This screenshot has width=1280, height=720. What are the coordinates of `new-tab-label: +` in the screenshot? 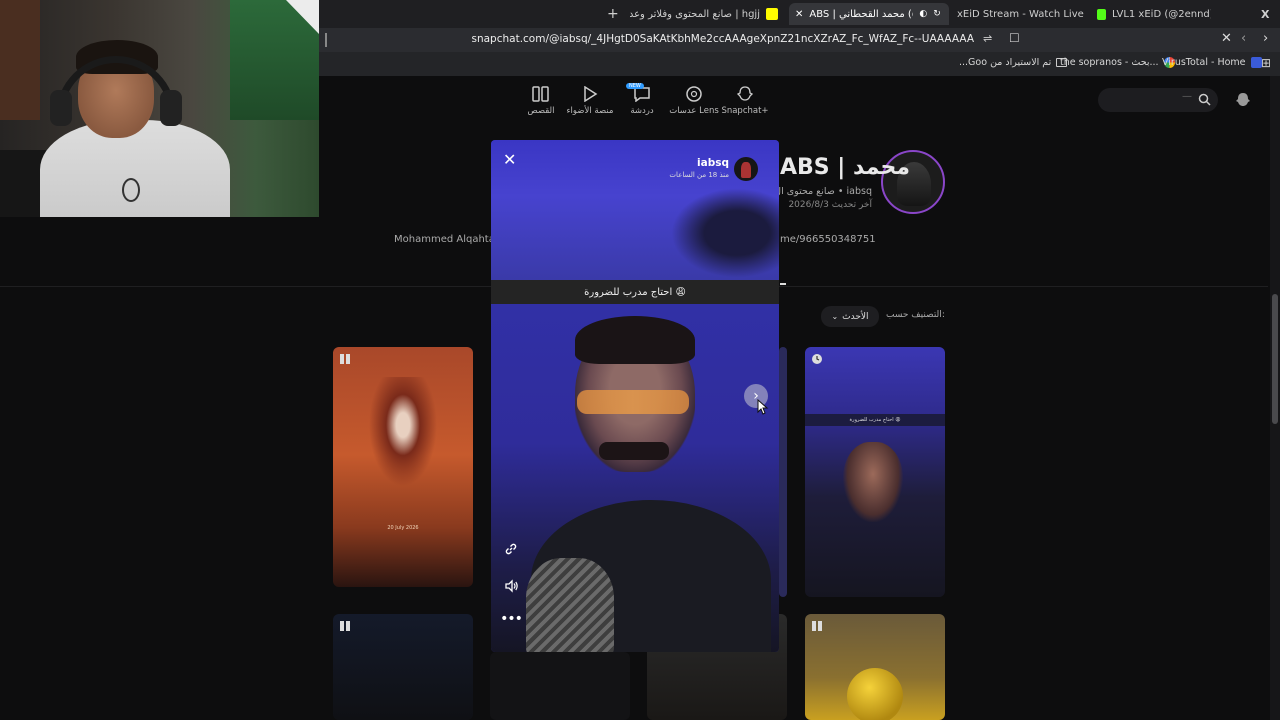 It's located at (613, 14).